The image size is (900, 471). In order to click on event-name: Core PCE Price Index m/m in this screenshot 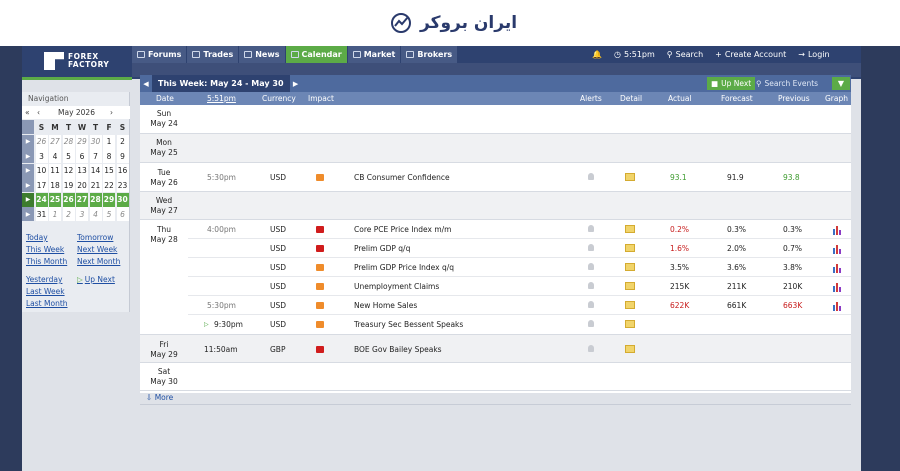, I will do `click(402, 229)`.